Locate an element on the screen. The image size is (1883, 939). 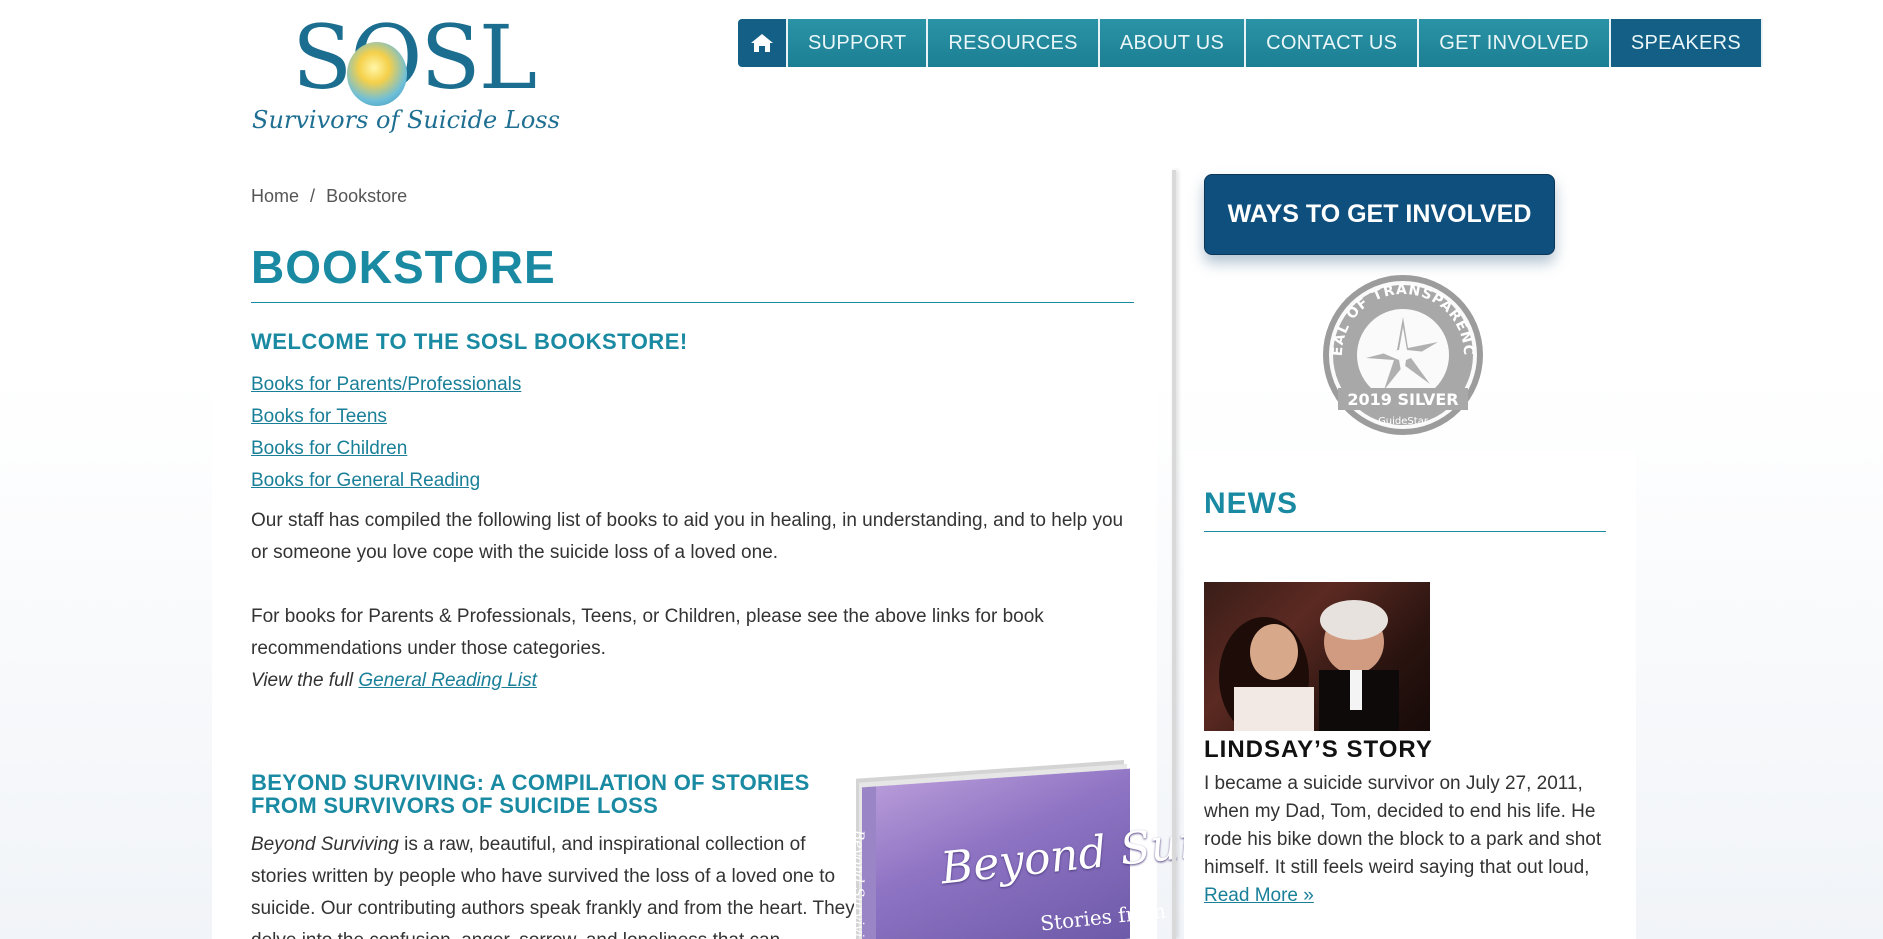
column-divider is located at coordinates (1174, 554).